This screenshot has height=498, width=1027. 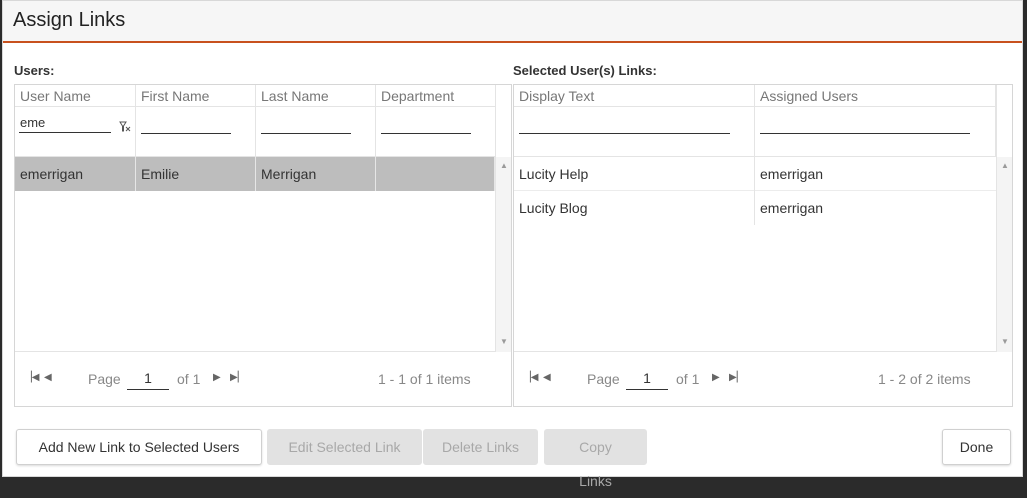 What do you see at coordinates (316, 132) in the screenshot?
I see `filter-cell-last-name` at bounding box center [316, 132].